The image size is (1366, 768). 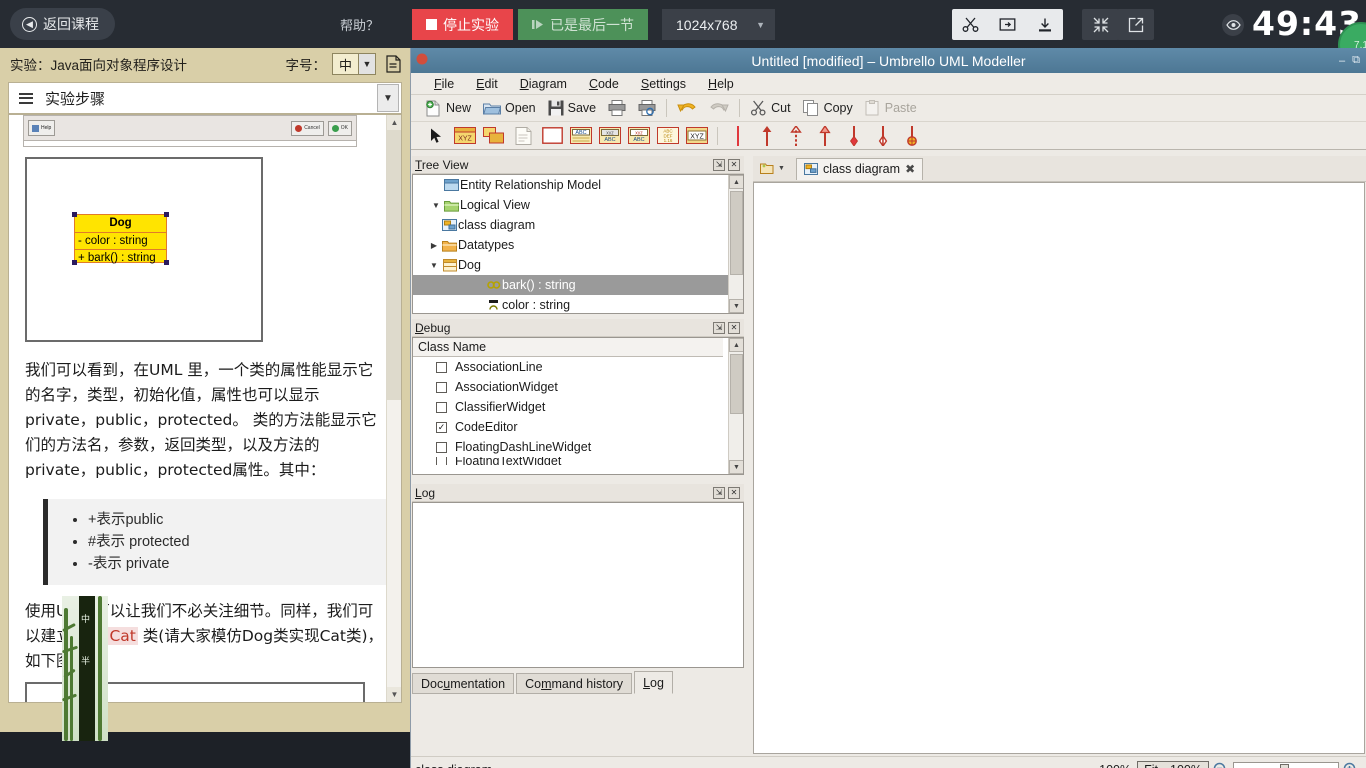 What do you see at coordinates (448, 108) in the screenshot?
I see `new-button: New` at bounding box center [448, 108].